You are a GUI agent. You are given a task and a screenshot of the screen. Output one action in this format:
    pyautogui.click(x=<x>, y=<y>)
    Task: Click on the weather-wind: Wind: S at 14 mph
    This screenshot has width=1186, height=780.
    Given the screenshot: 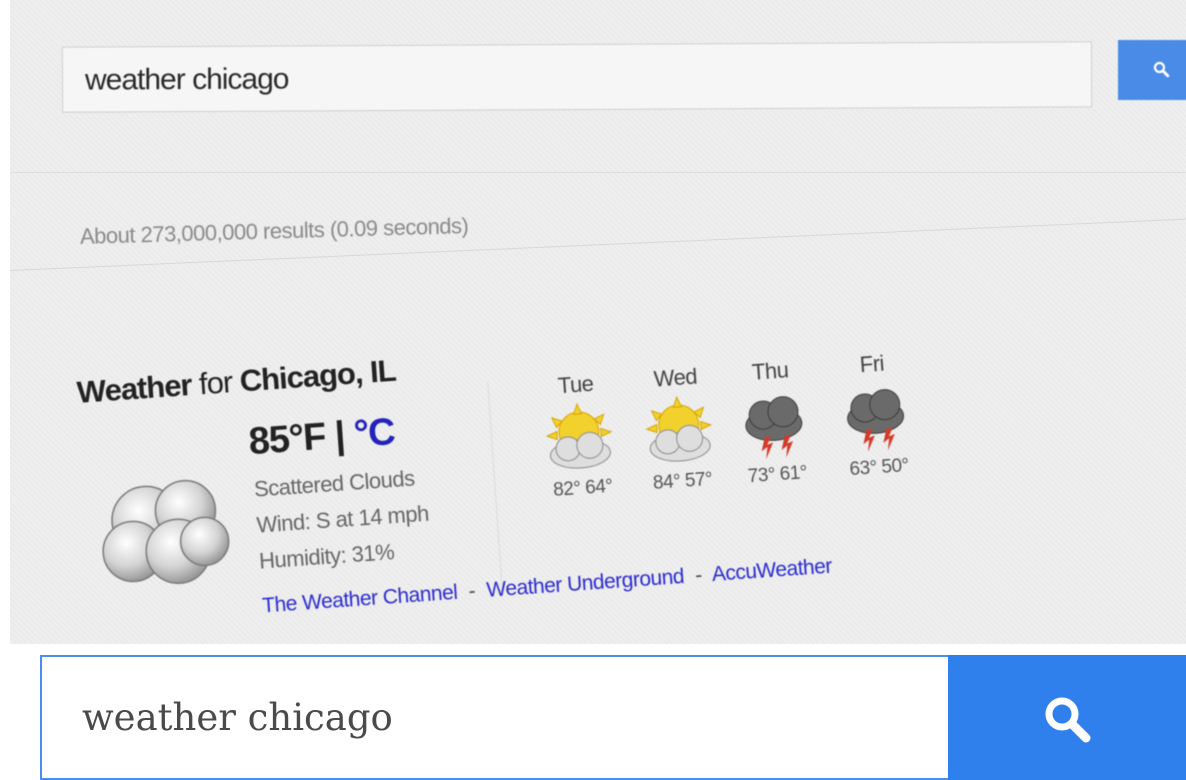 What is the action you would take?
    pyautogui.click(x=342, y=519)
    